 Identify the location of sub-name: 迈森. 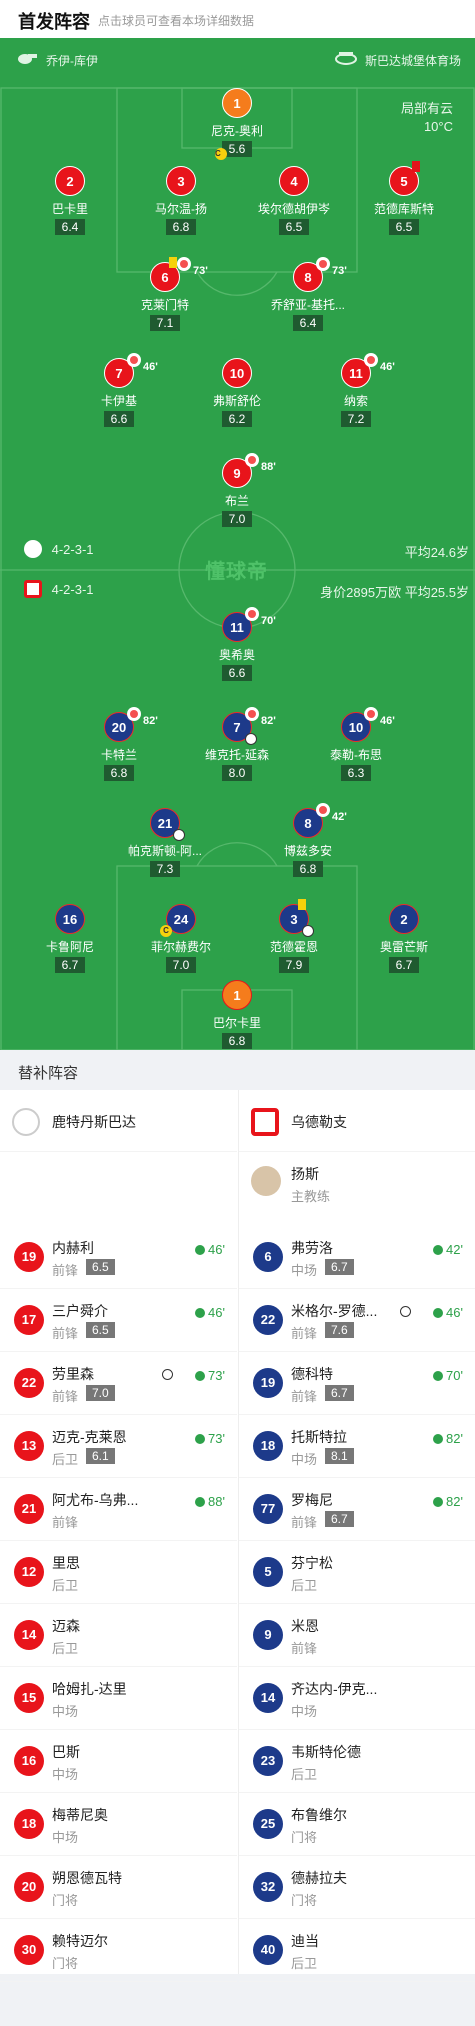
(66, 1626).